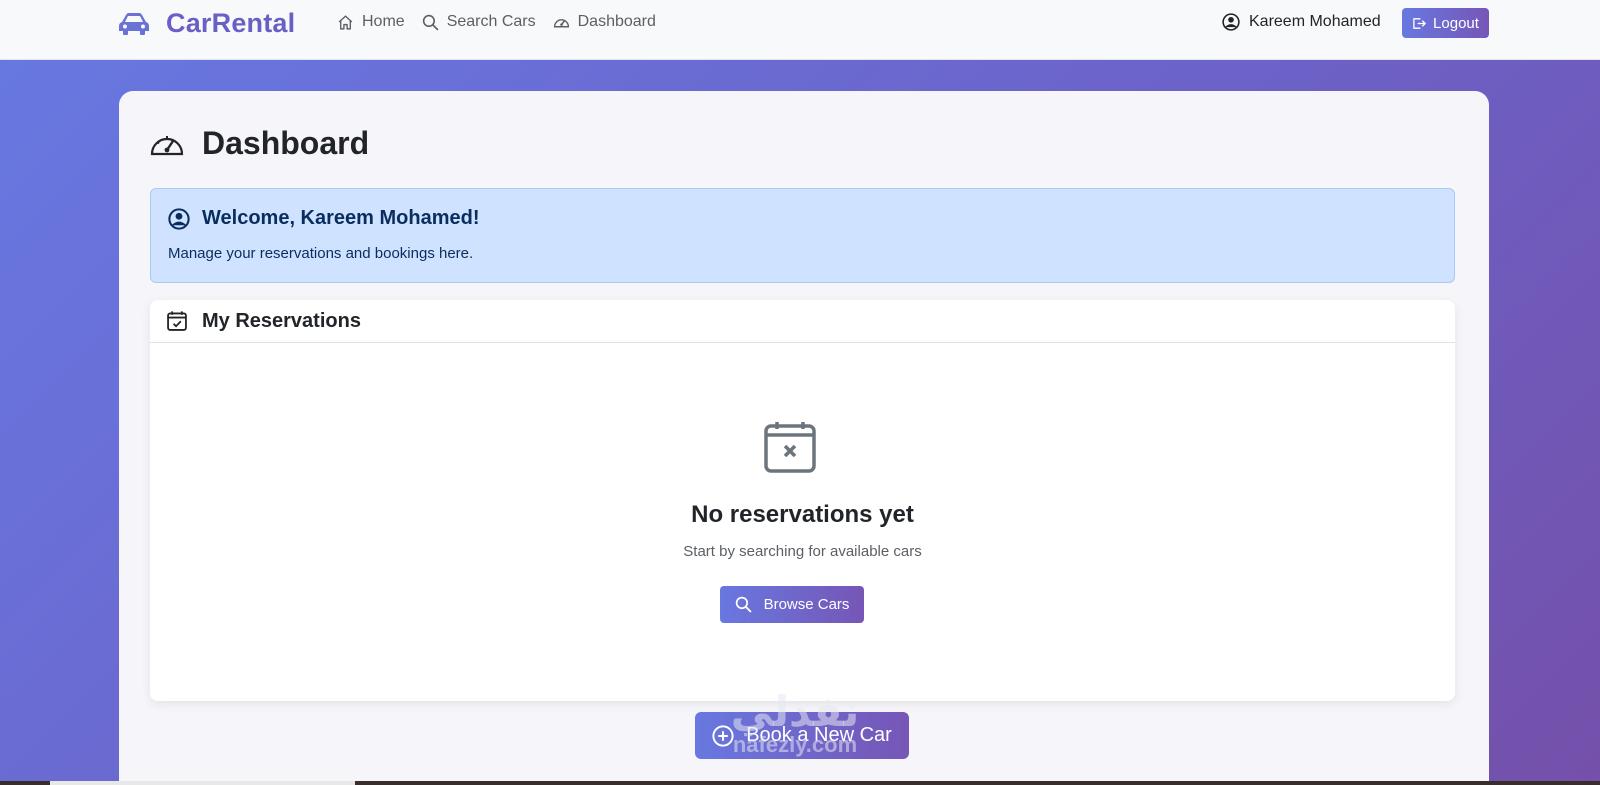  What do you see at coordinates (802, 551) in the screenshot?
I see `empty-state-subtitle: Start by searching for available cars` at bounding box center [802, 551].